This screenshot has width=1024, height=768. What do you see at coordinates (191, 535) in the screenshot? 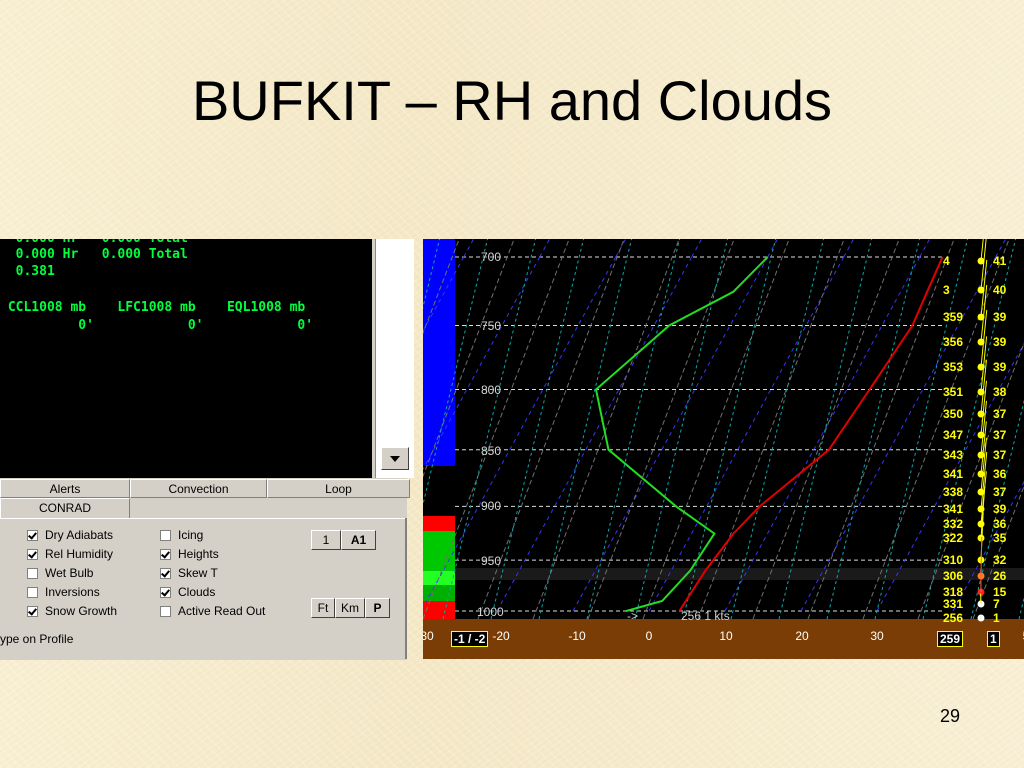
I see `icing-label: Icing` at bounding box center [191, 535].